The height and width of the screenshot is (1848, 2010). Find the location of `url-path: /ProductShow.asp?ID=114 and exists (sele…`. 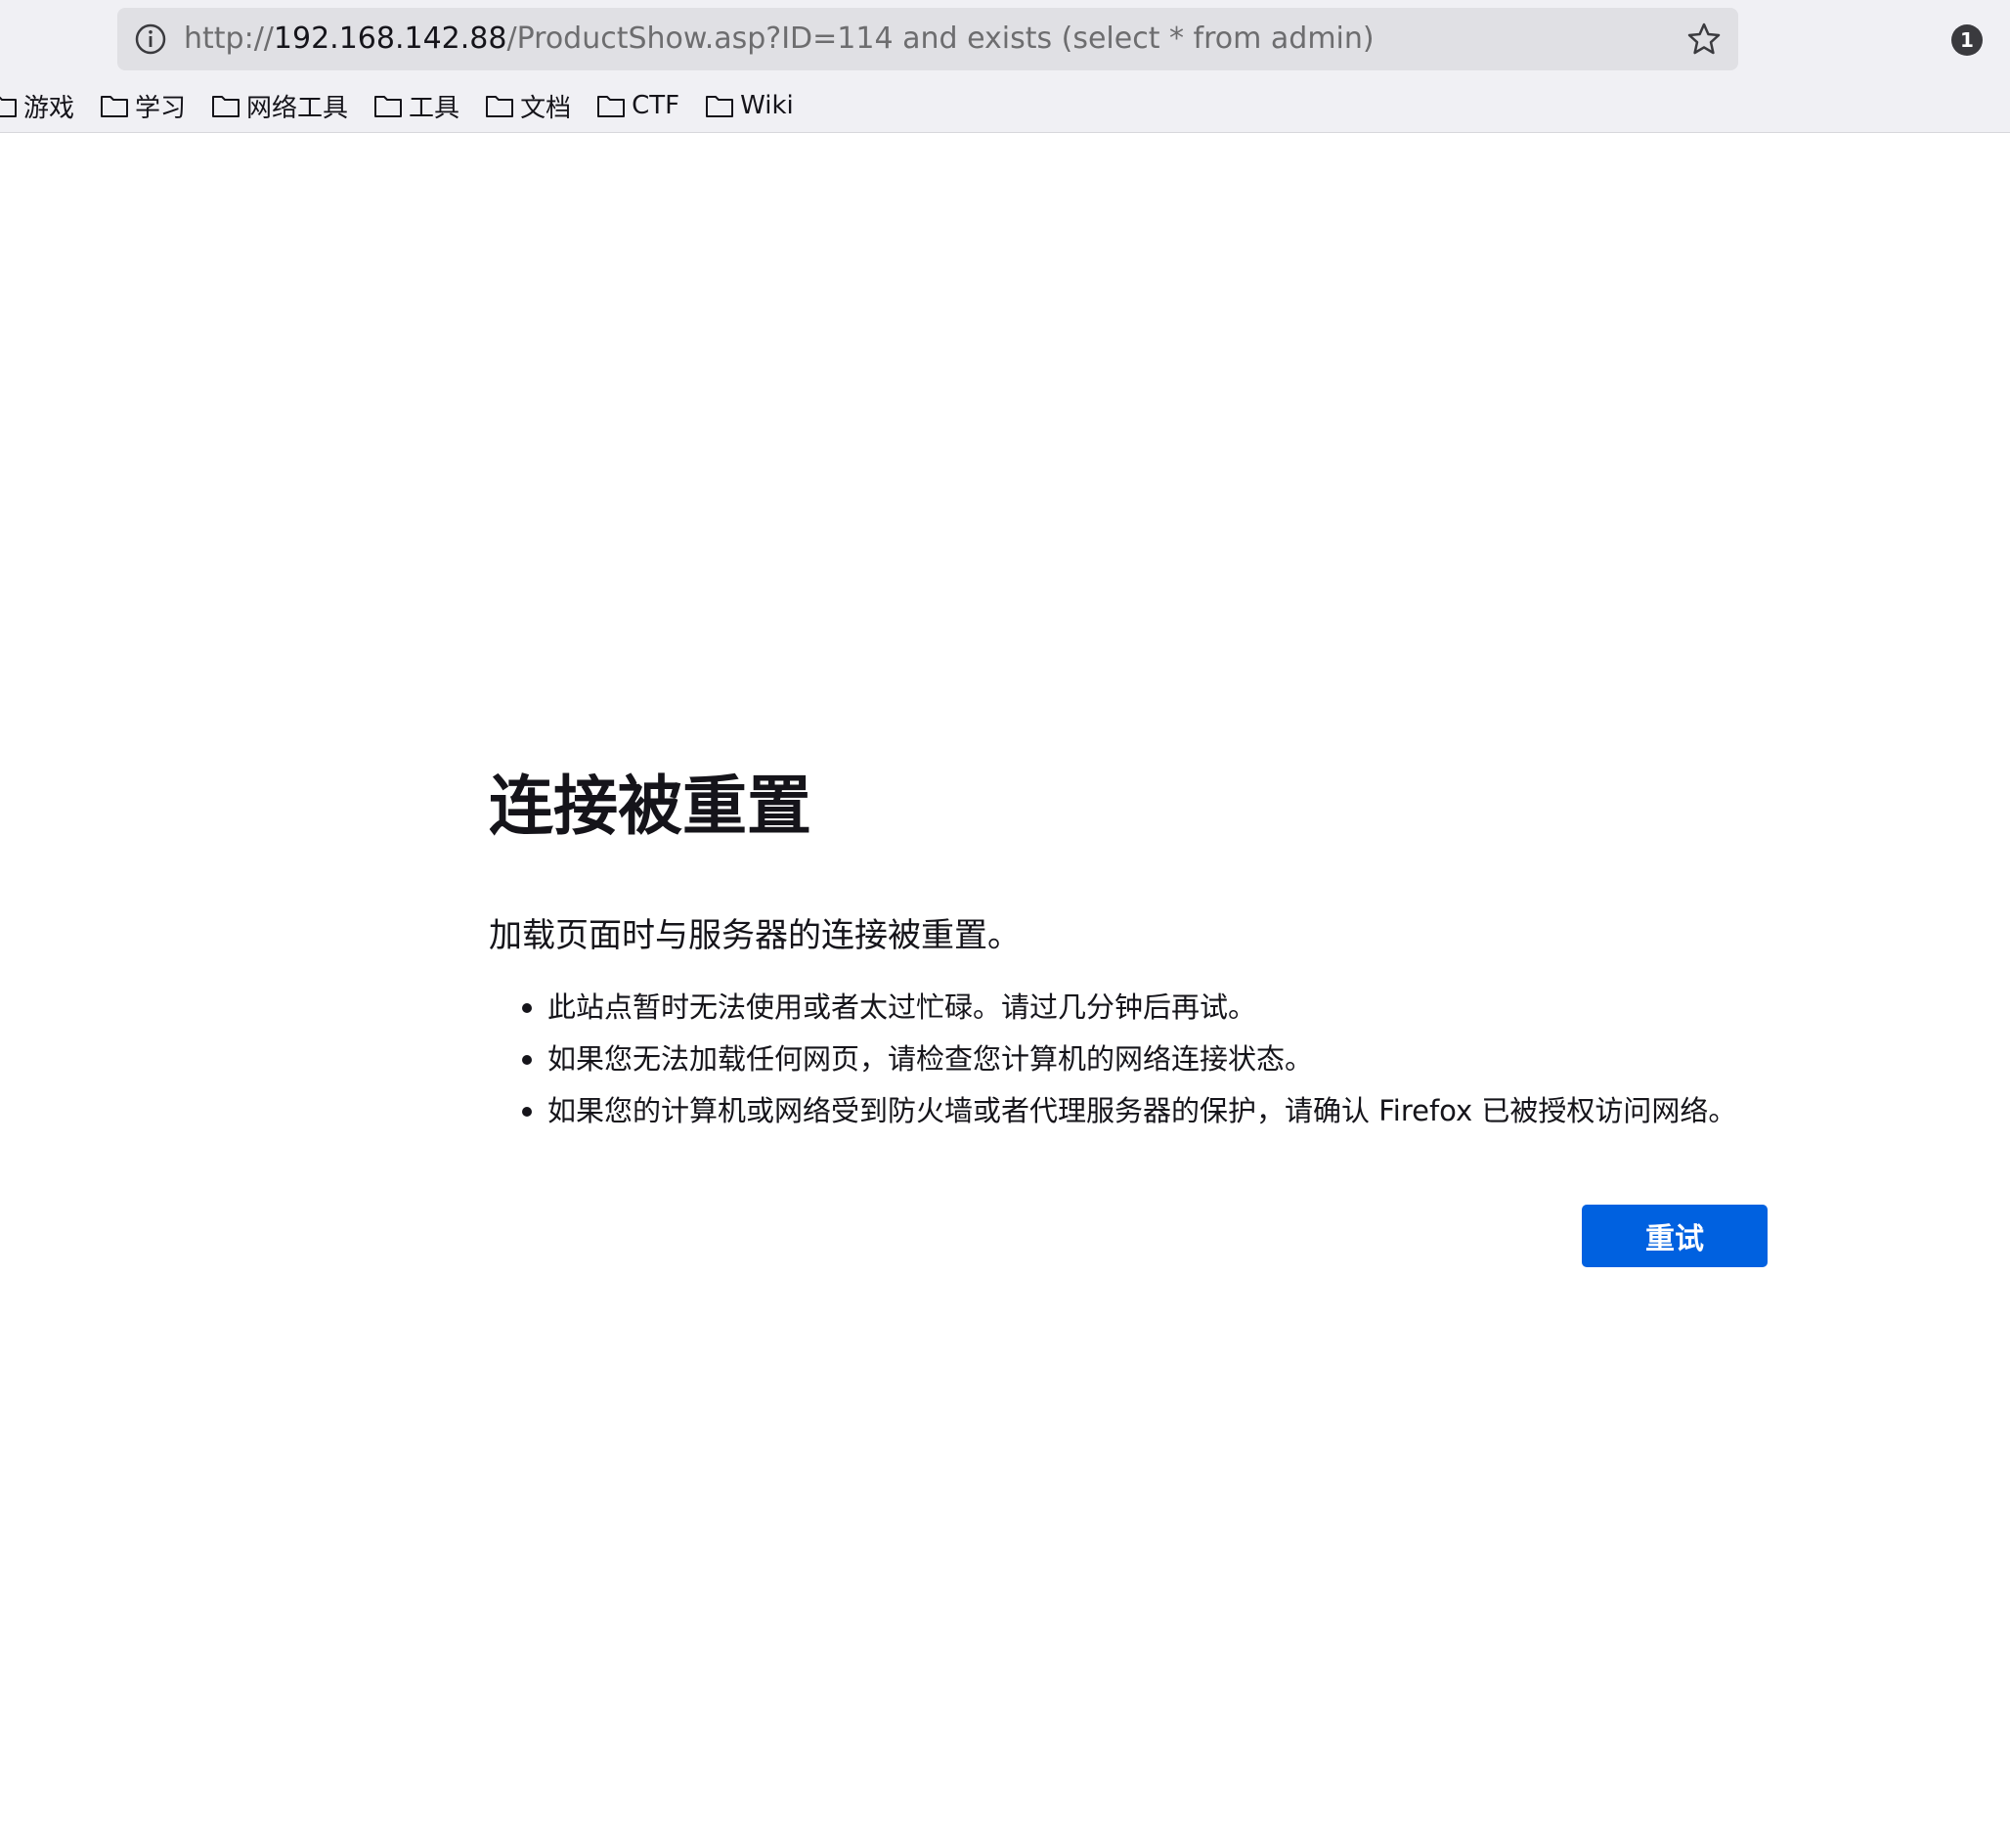

url-path: /ProductShow.asp?ID=114 and exists (sele… is located at coordinates (941, 39).